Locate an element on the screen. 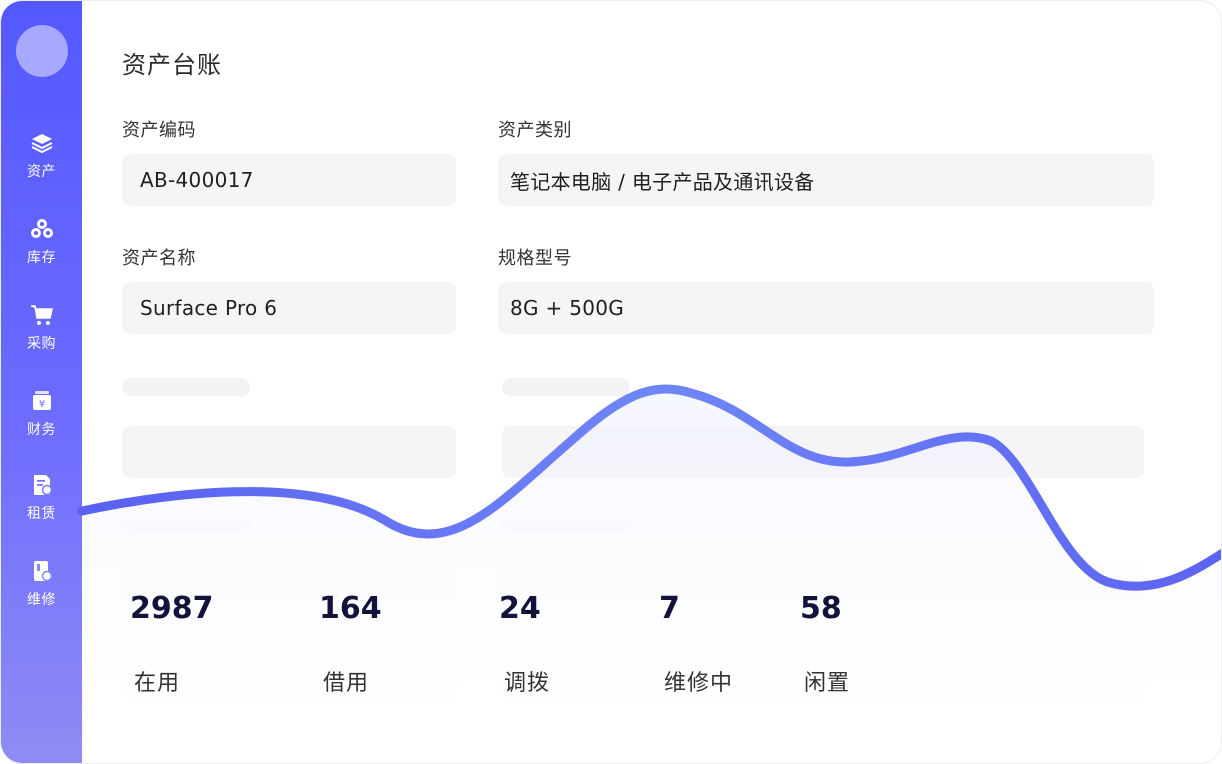 The image size is (1222, 764). sidebar-item-lease: 租赁 is located at coordinates (41, 508).